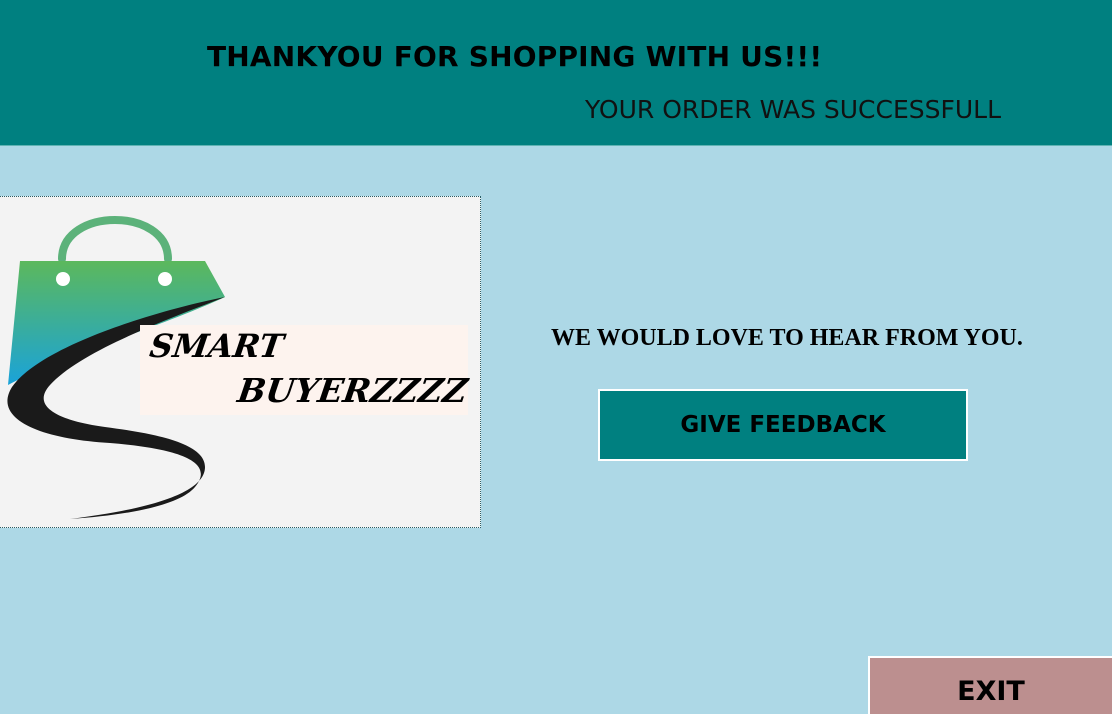 The height and width of the screenshot is (714, 1112). What do you see at coordinates (305, 370) in the screenshot?
I see `logo-wordmark: SMART BUYERZZZZ` at bounding box center [305, 370].